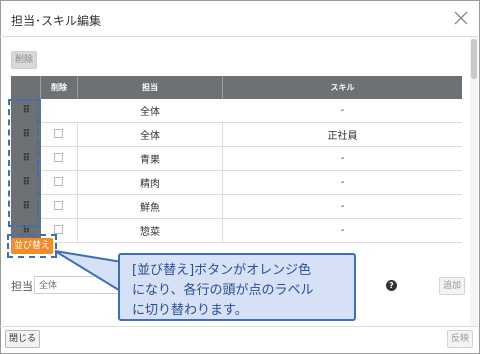 This screenshot has height=354, width=480. I want to click on delete-button: 削除, so click(24, 60).